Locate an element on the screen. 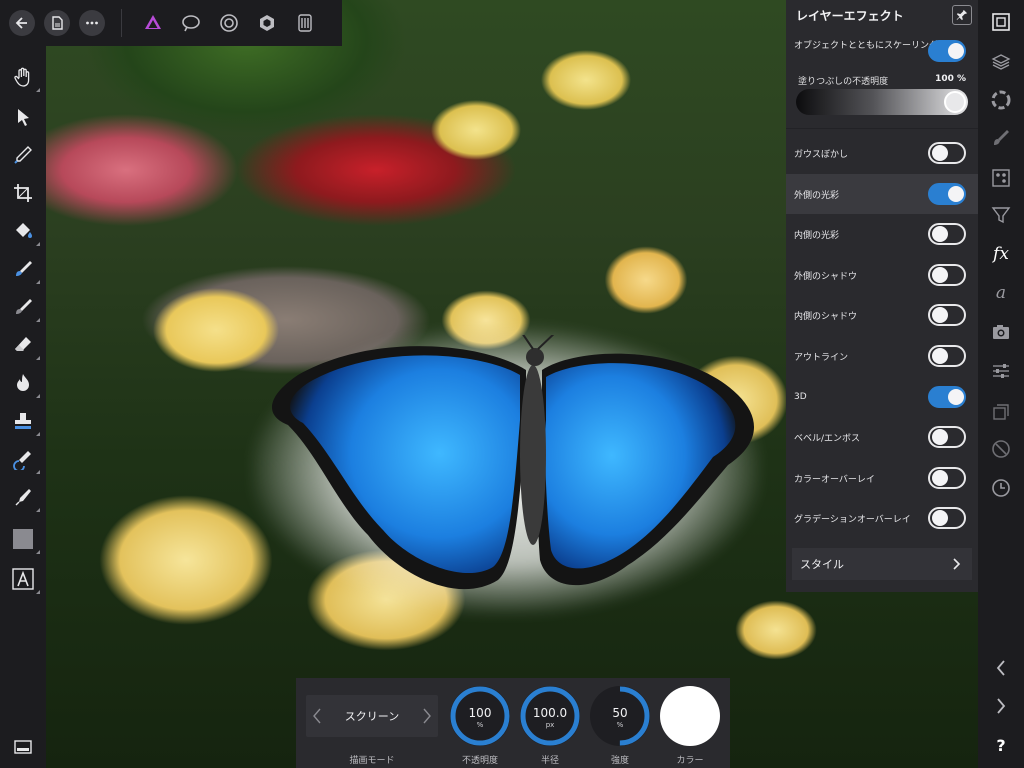 This screenshot has height=768, width=1024. effect-row: アウトライン is located at coordinates (882, 356).